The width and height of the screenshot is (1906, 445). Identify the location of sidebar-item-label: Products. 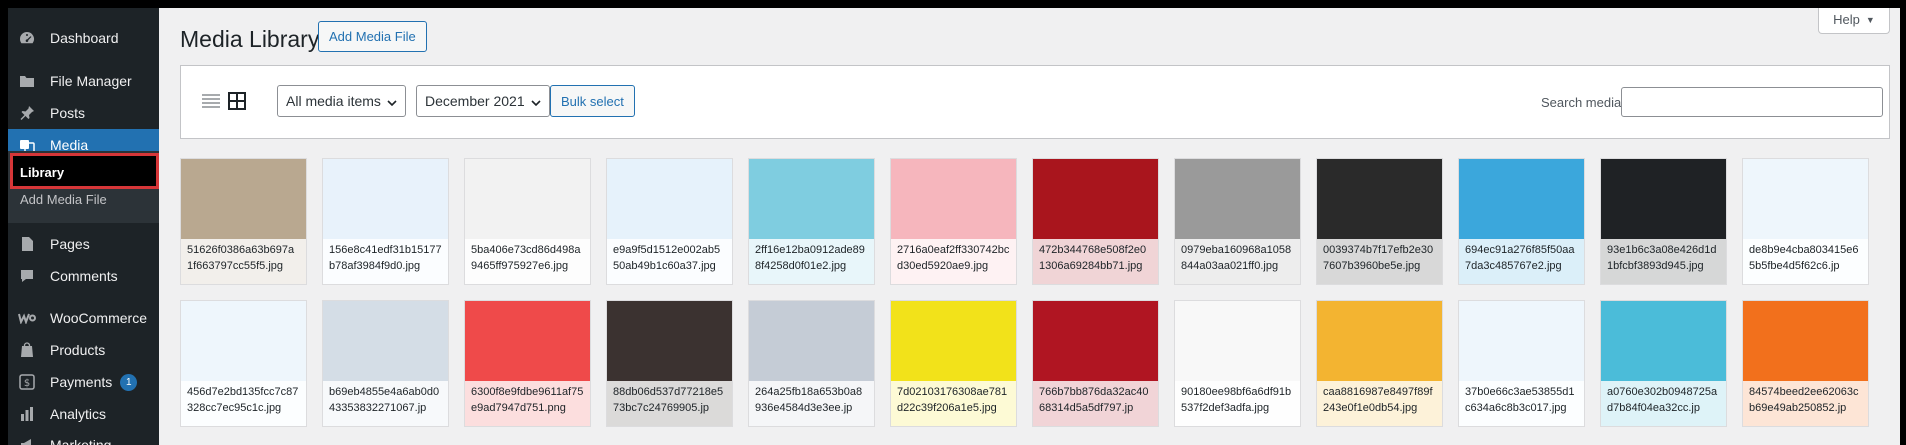
(78, 350).